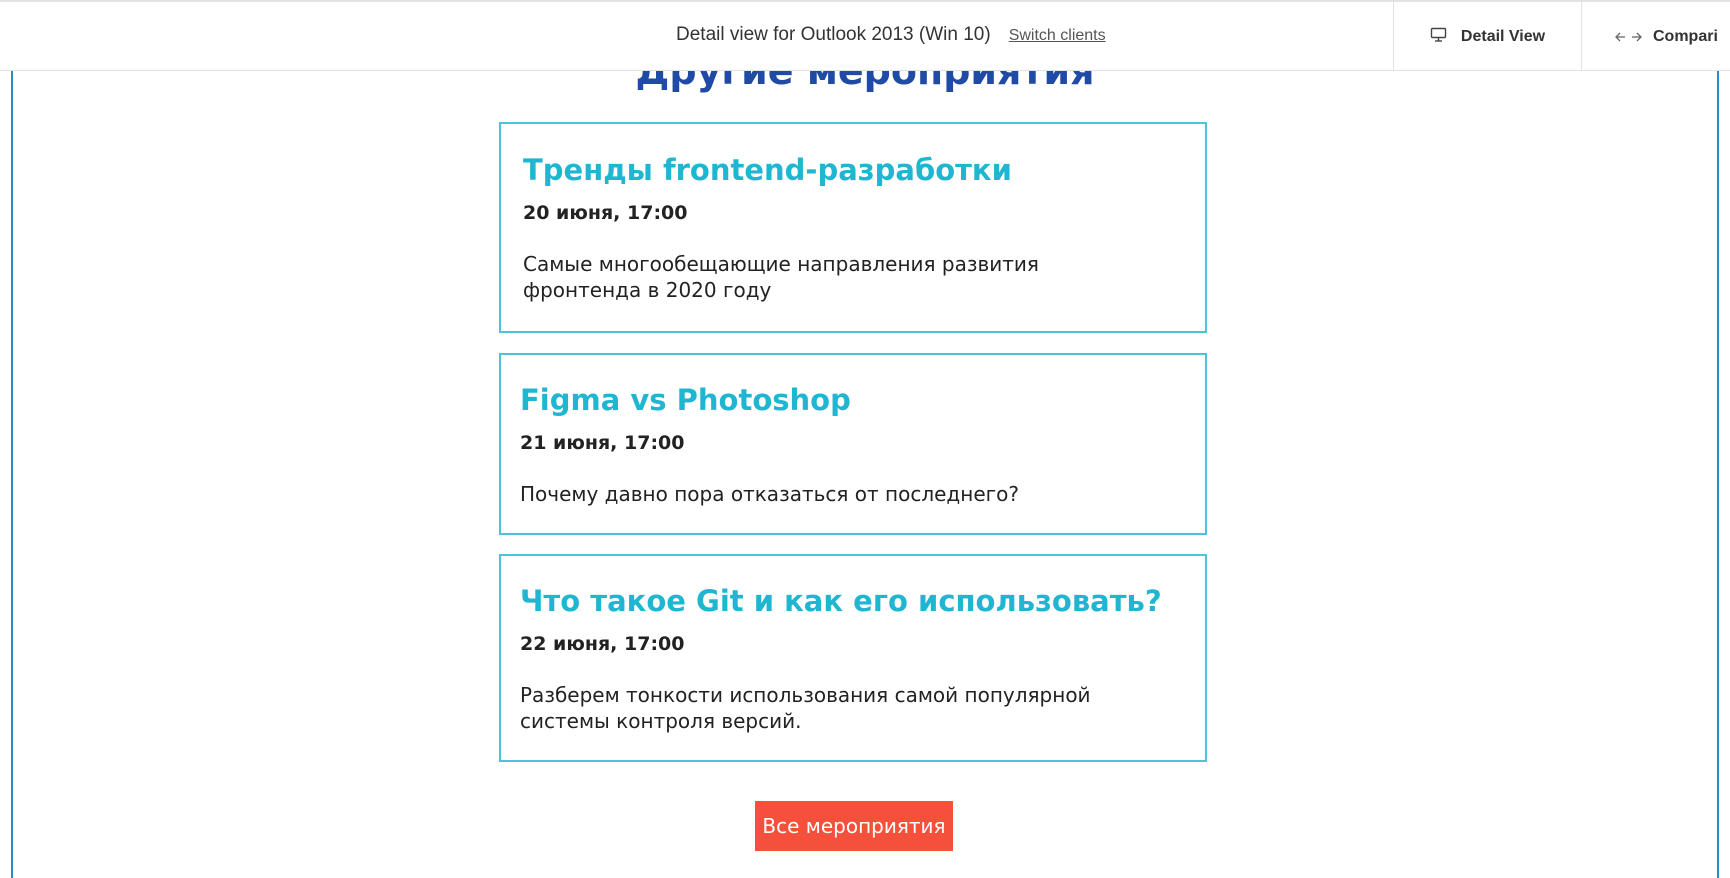 This screenshot has height=878, width=1730. I want to click on event-title: Figma vs Photoshop, so click(685, 400).